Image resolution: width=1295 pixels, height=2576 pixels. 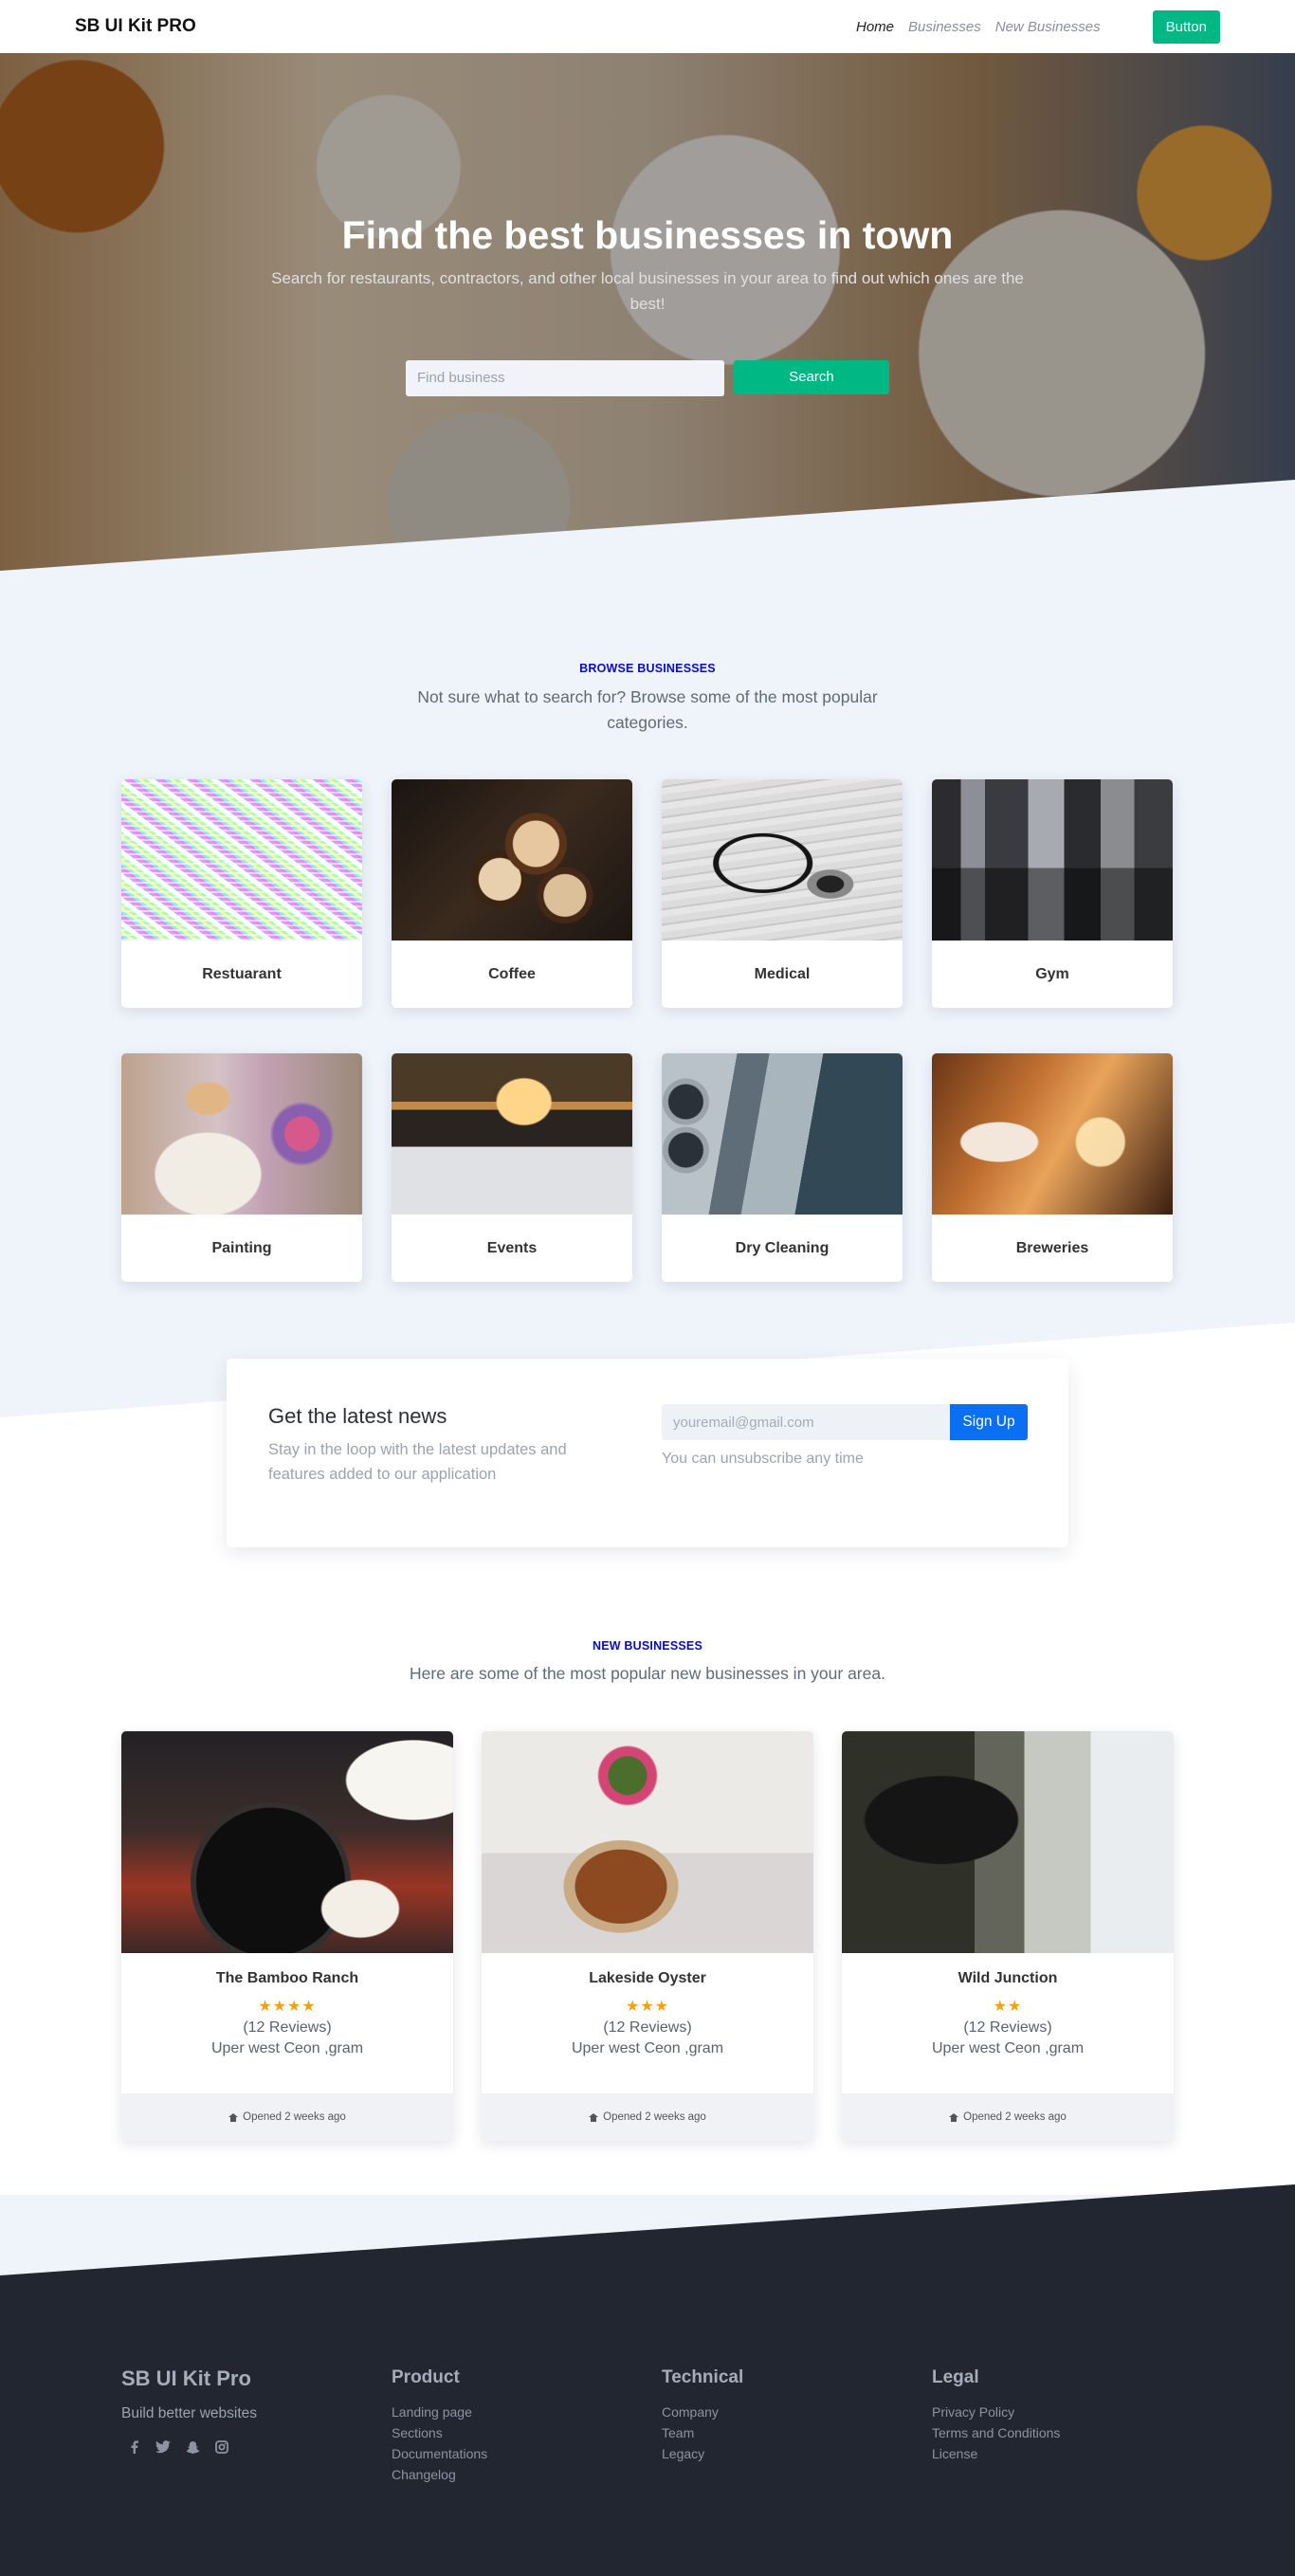 I want to click on footer-heading: Product, so click(x=426, y=2377).